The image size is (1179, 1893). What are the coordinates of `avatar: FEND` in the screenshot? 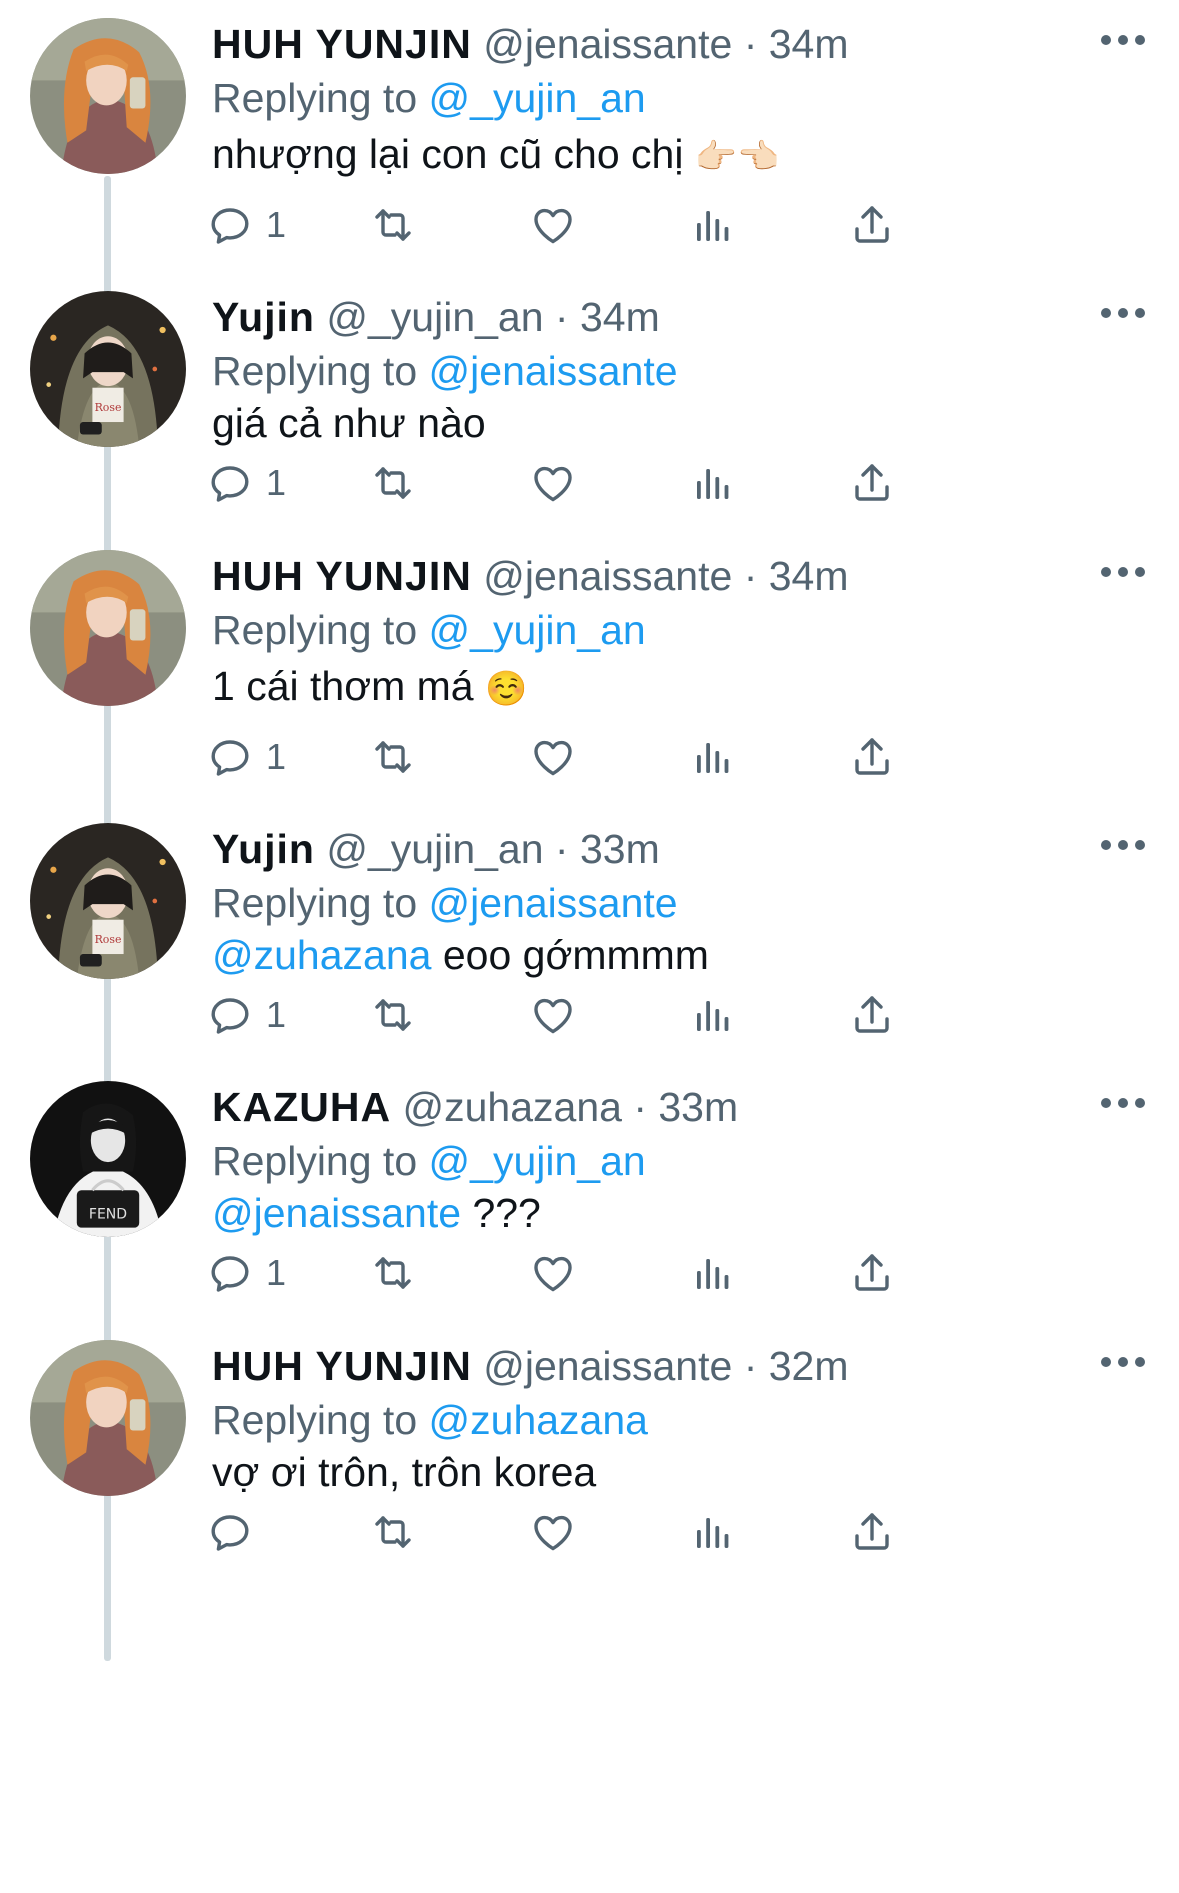 It's located at (108, 1159).